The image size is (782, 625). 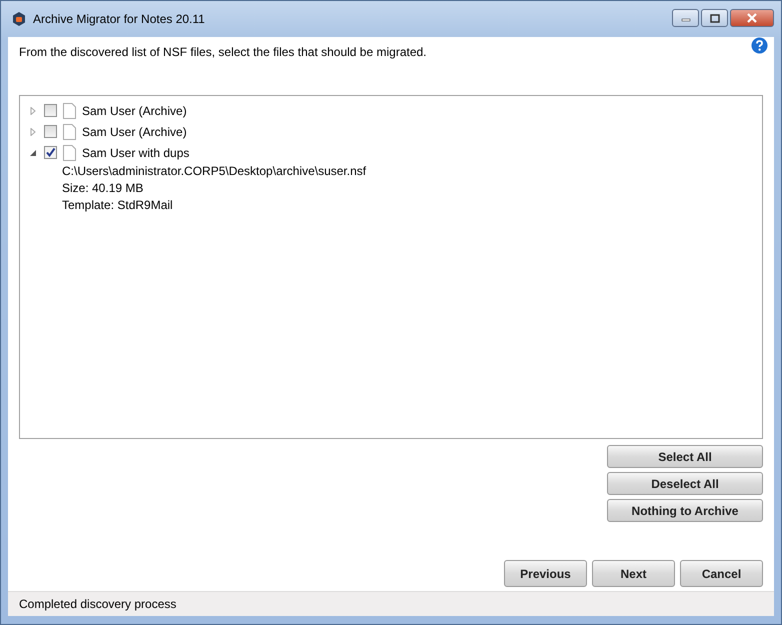 What do you see at coordinates (685, 483) in the screenshot?
I see `action-button: Deselect All` at bounding box center [685, 483].